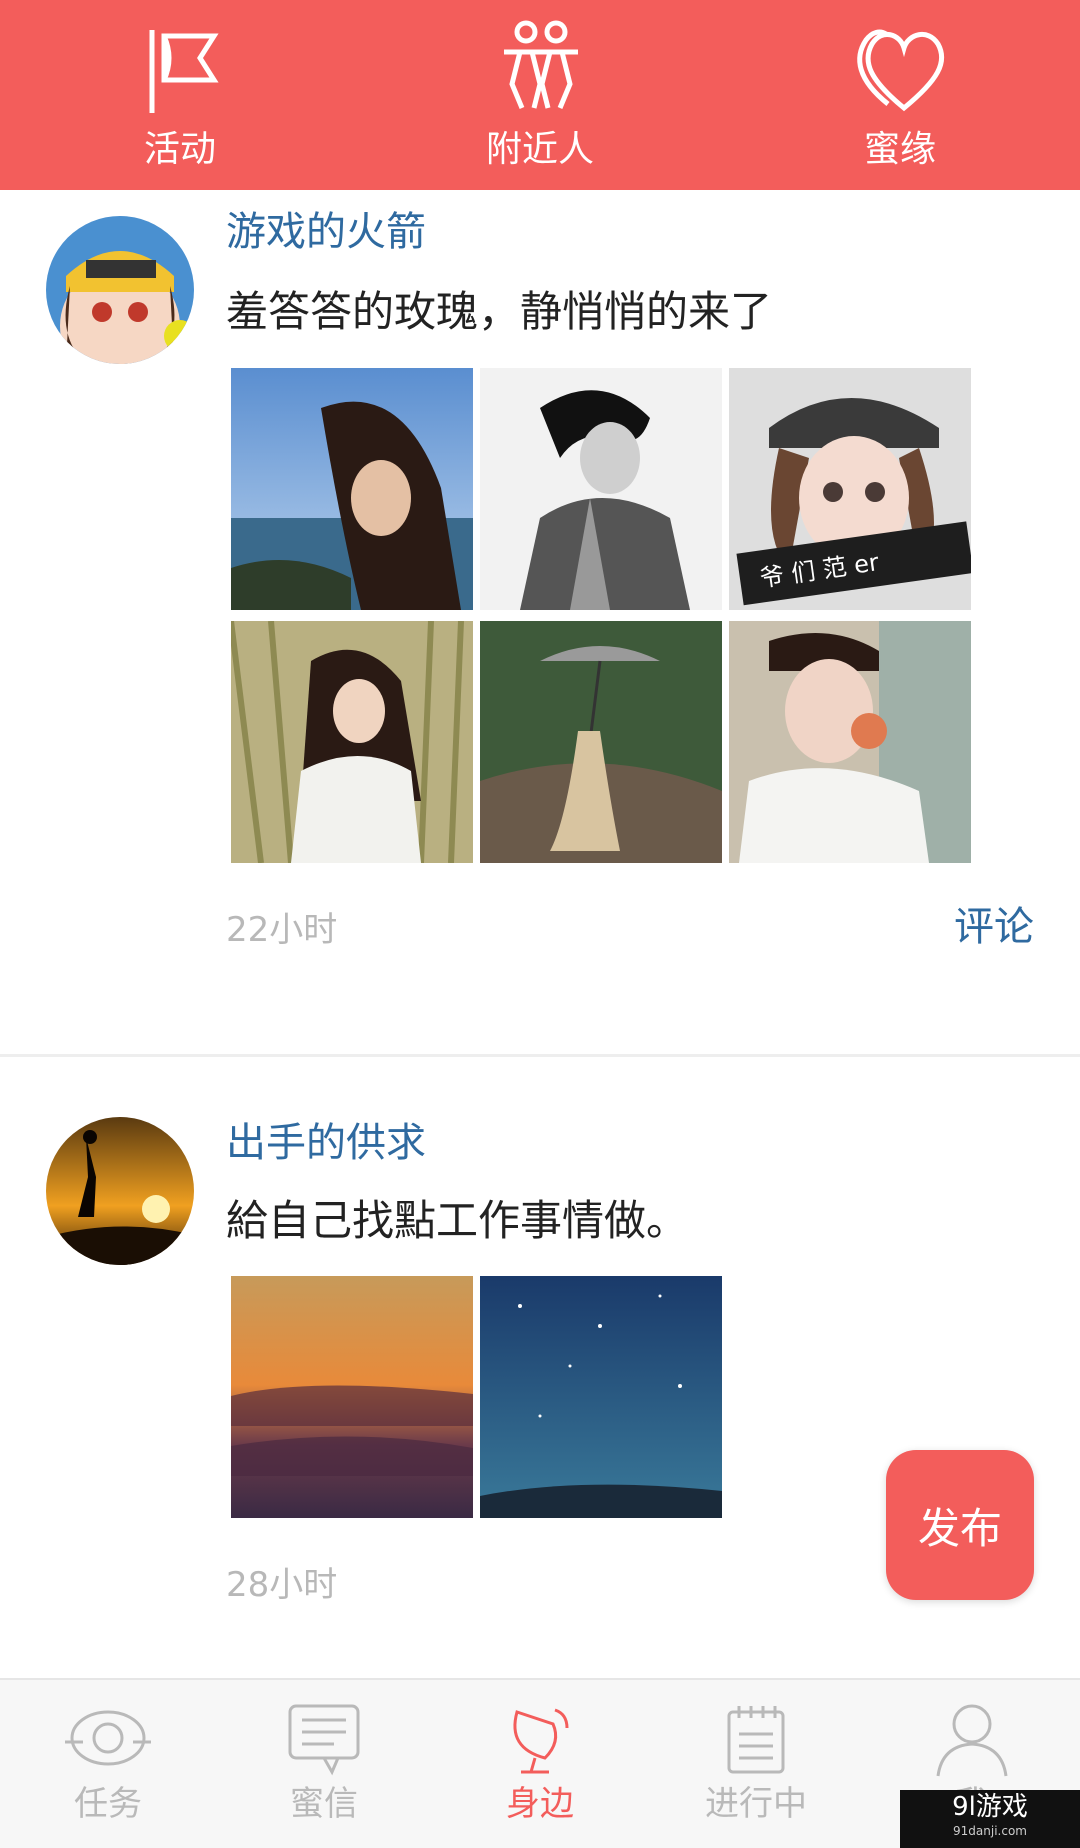 The width and height of the screenshot is (1080, 1848). Describe the element at coordinates (756, 1740) in the screenshot. I see `calendar-icon` at that location.